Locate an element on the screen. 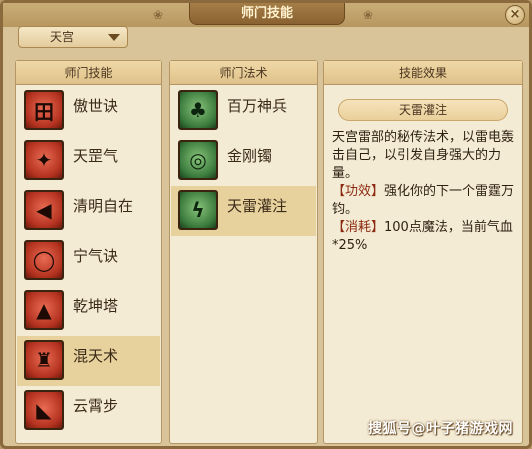 The image size is (532, 449). yunxiaobu-skill-icon: ◣ is located at coordinates (44, 410).